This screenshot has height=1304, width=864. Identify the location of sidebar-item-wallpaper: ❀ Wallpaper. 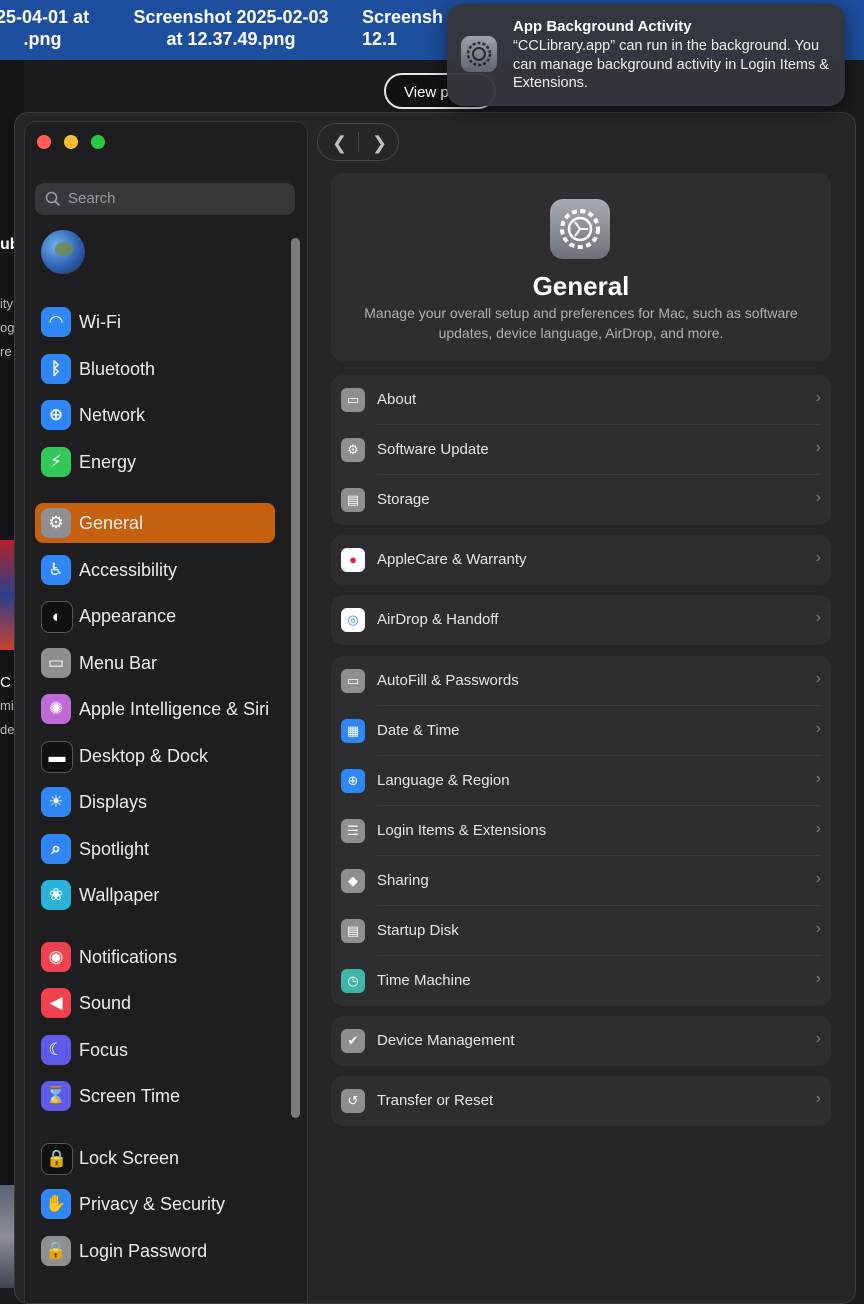
(155, 895).